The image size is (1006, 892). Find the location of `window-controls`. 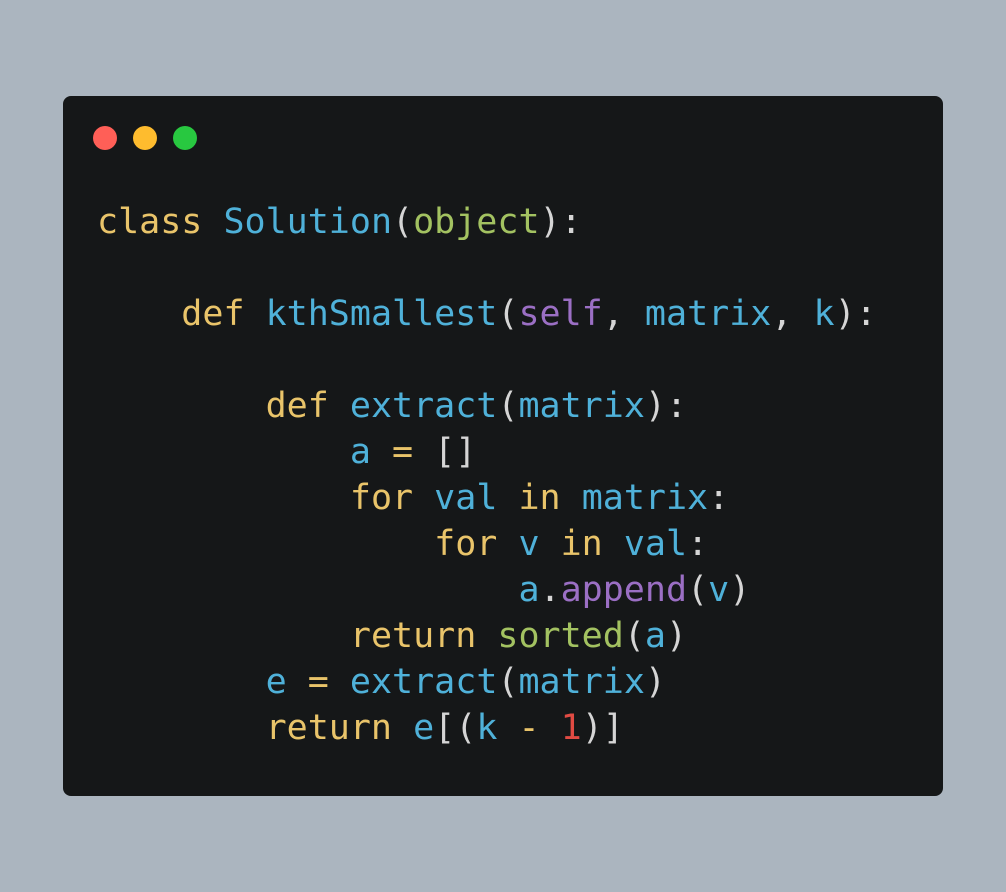

window-controls is located at coordinates (145, 138).